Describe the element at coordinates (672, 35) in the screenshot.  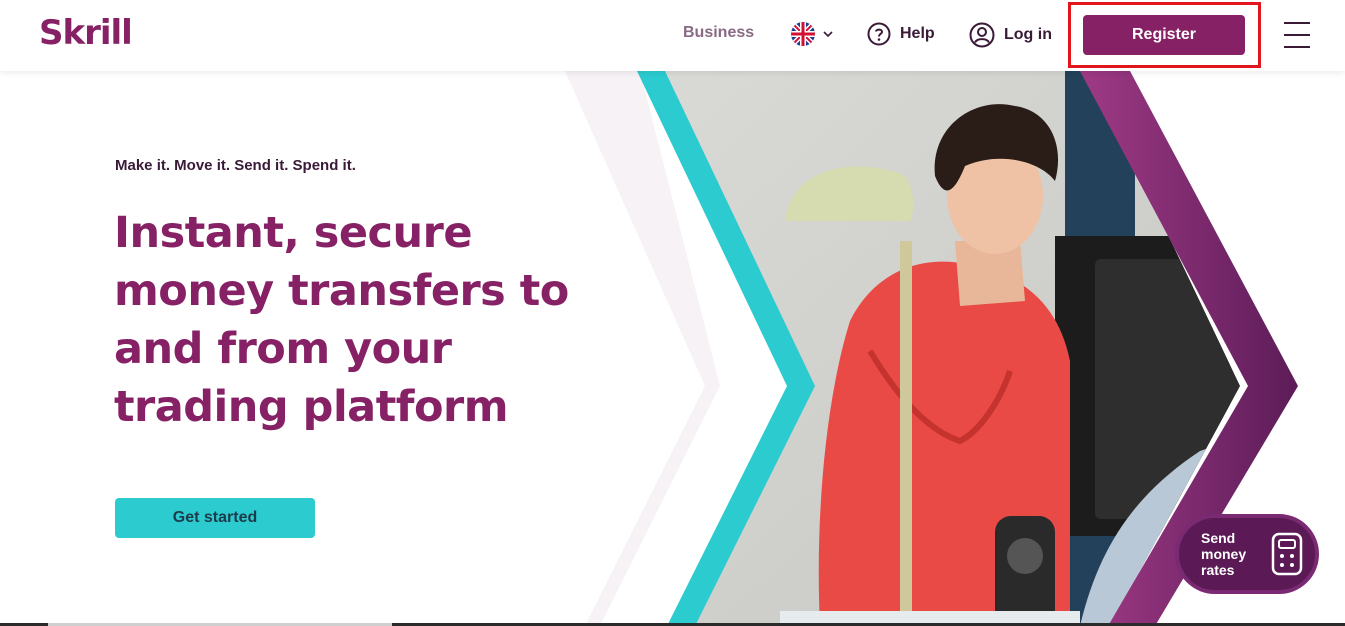
I see `site-header: Skrill Business Help Log in Register` at that location.